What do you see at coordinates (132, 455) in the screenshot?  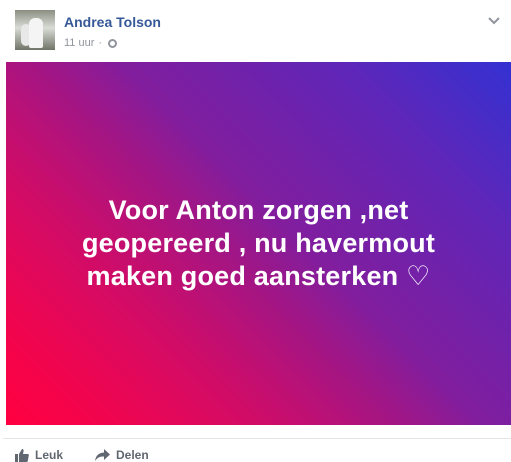 I see `share-label: Delen` at bounding box center [132, 455].